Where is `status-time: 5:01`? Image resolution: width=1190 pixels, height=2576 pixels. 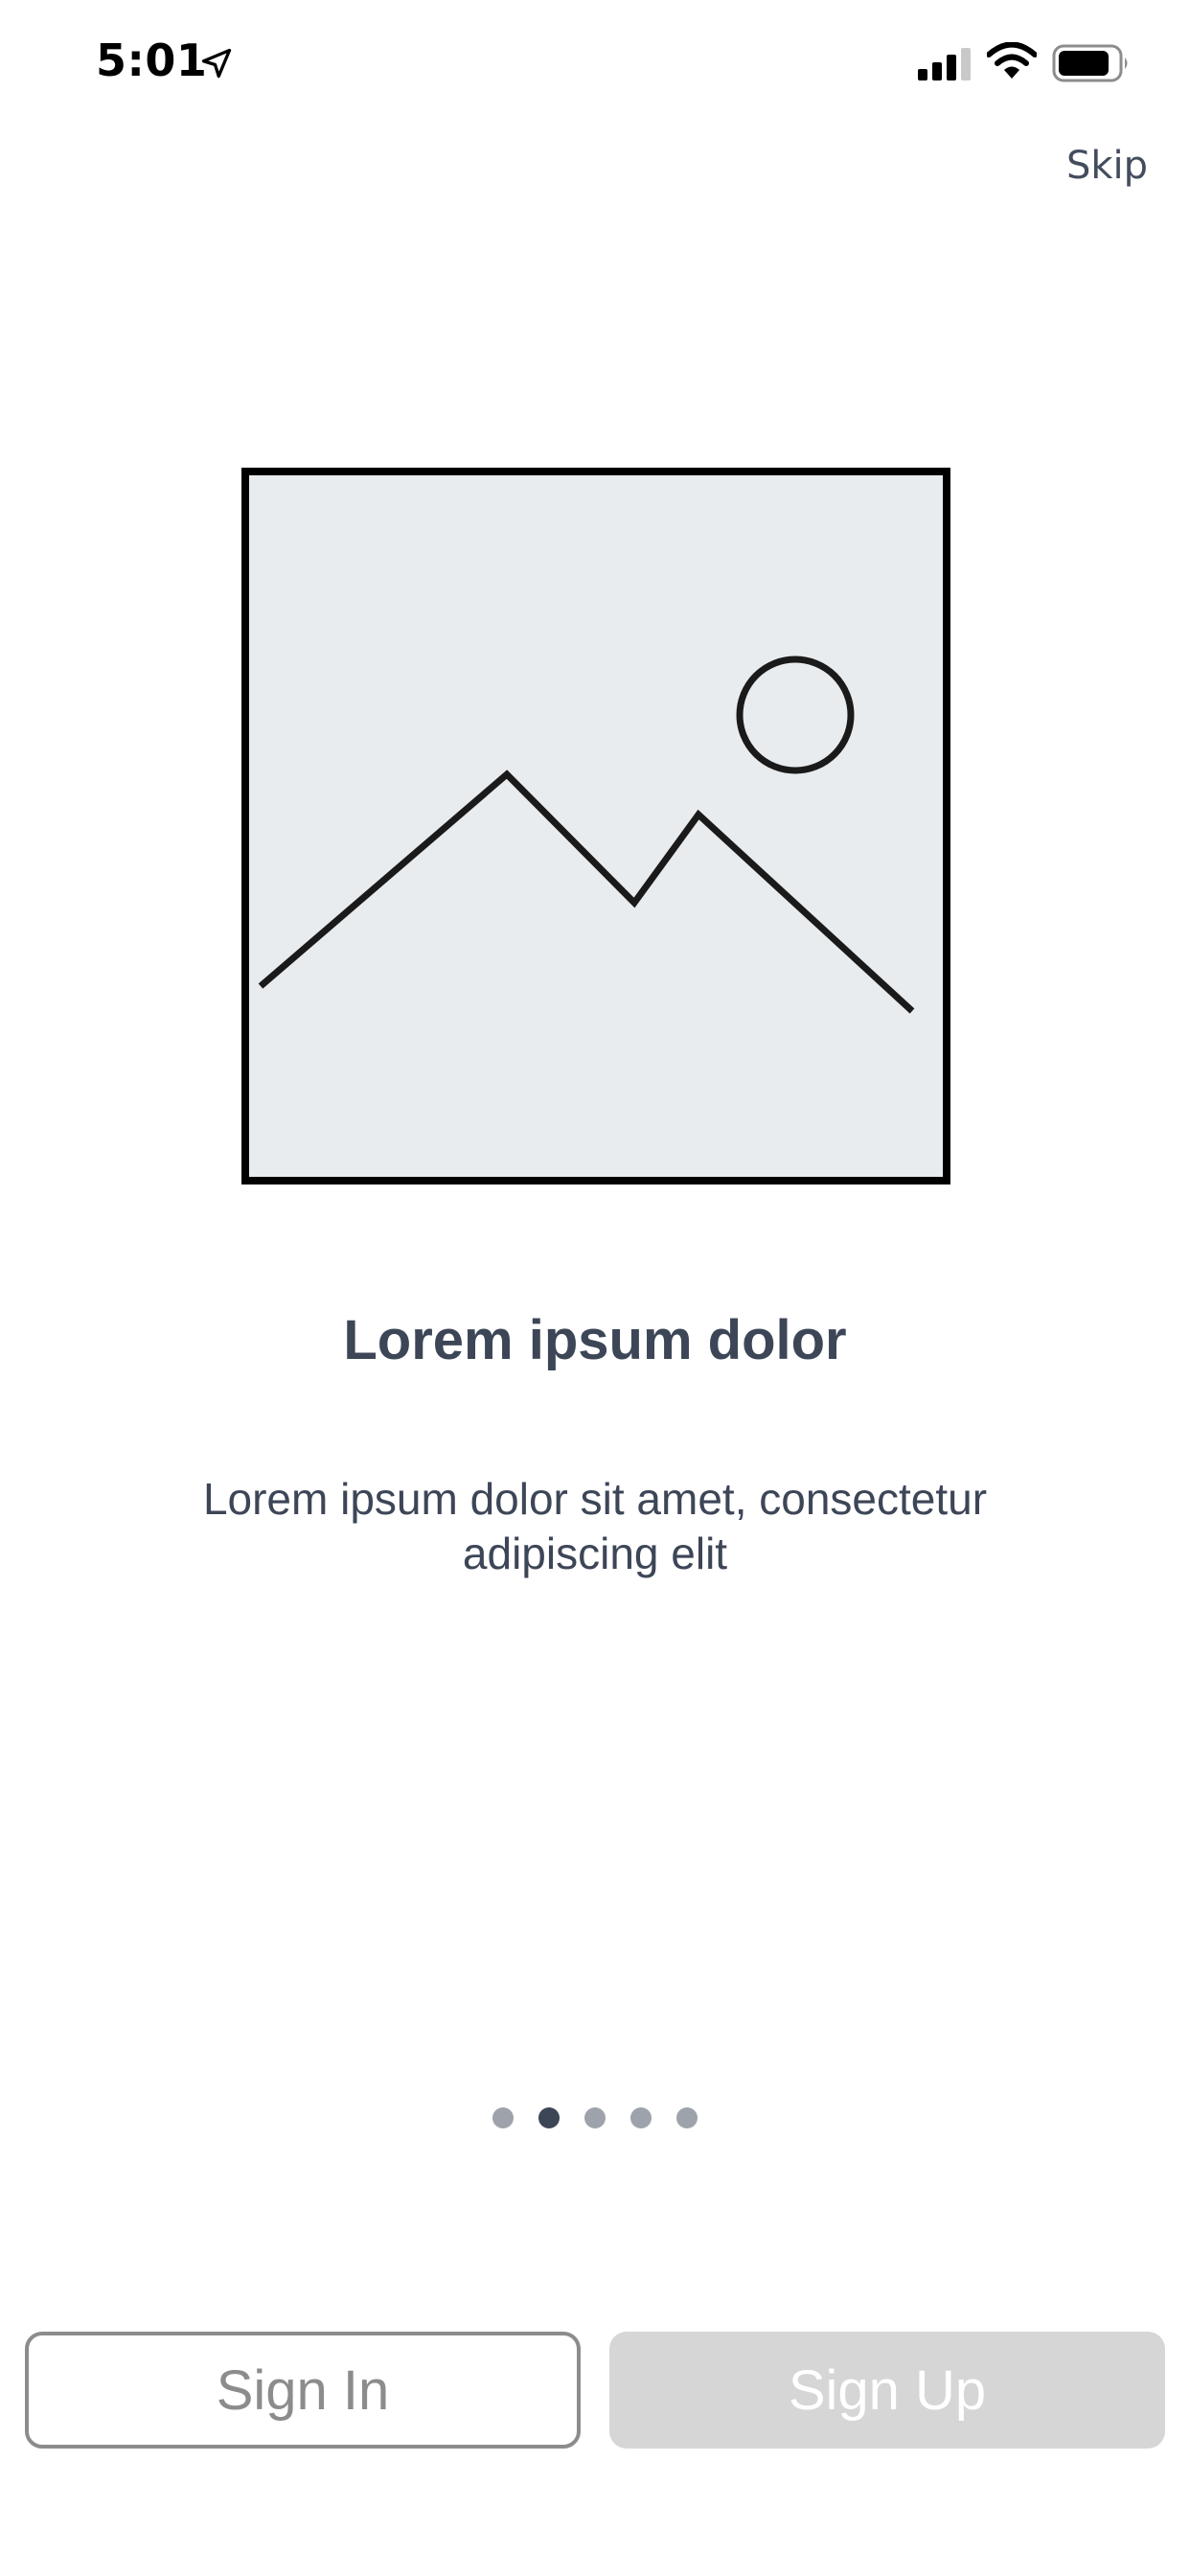 status-time: 5:01 is located at coordinates (152, 60).